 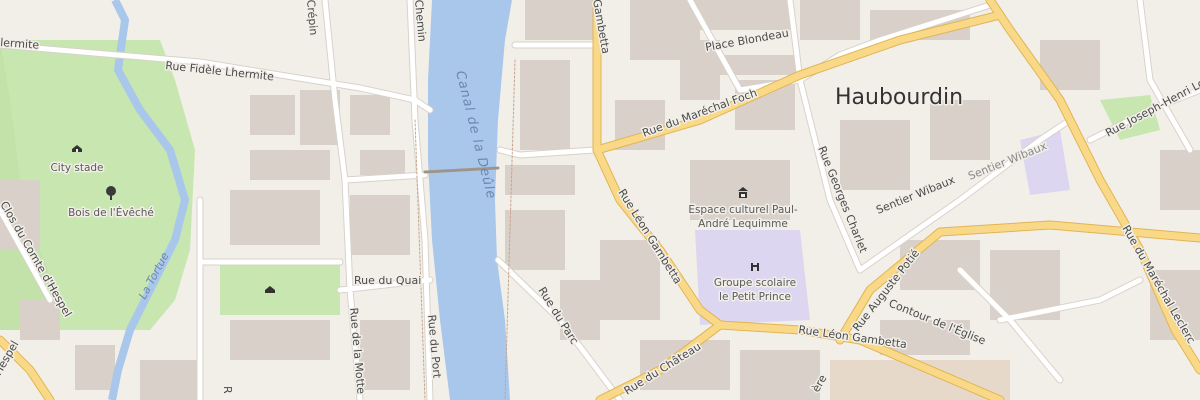 I want to click on street-label-bottom-r: R, so click(x=227, y=390).